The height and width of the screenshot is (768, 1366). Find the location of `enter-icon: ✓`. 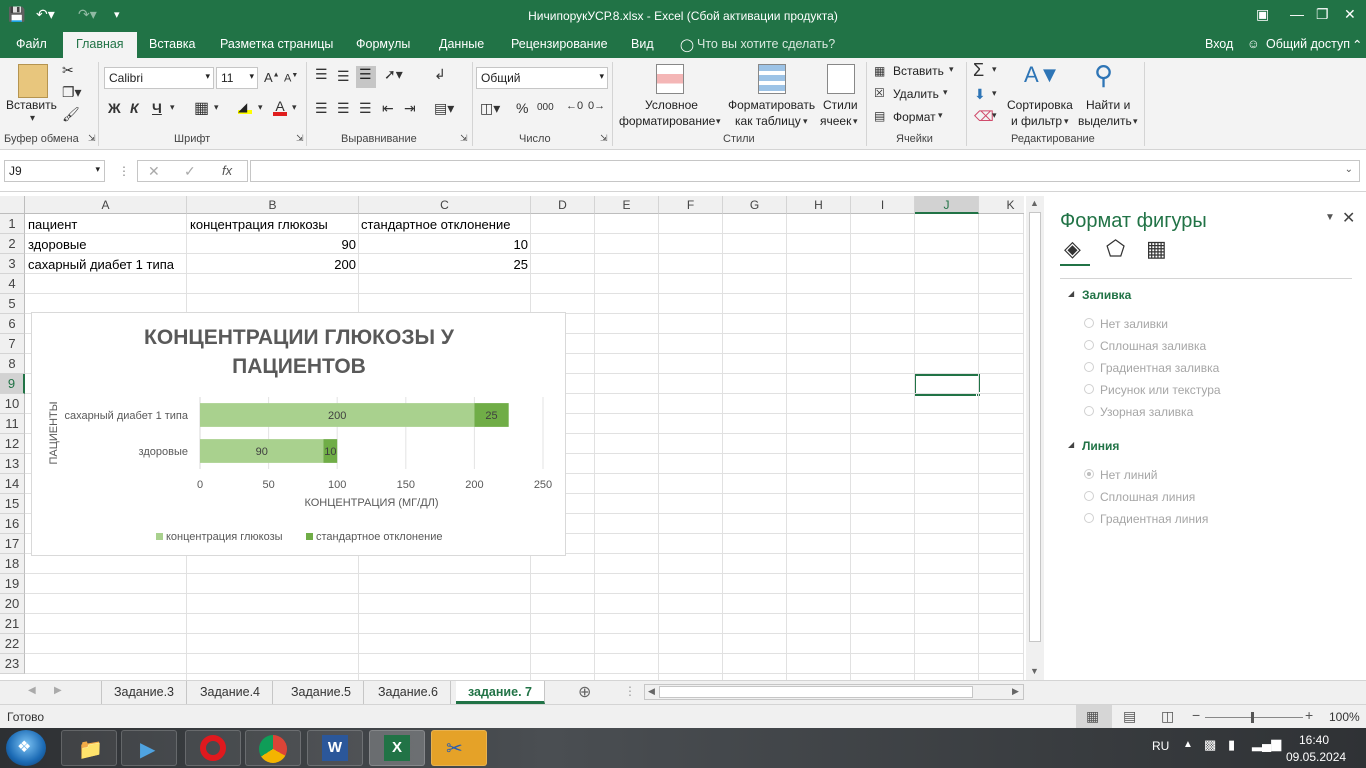

enter-icon: ✓ is located at coordinates (190, 171).